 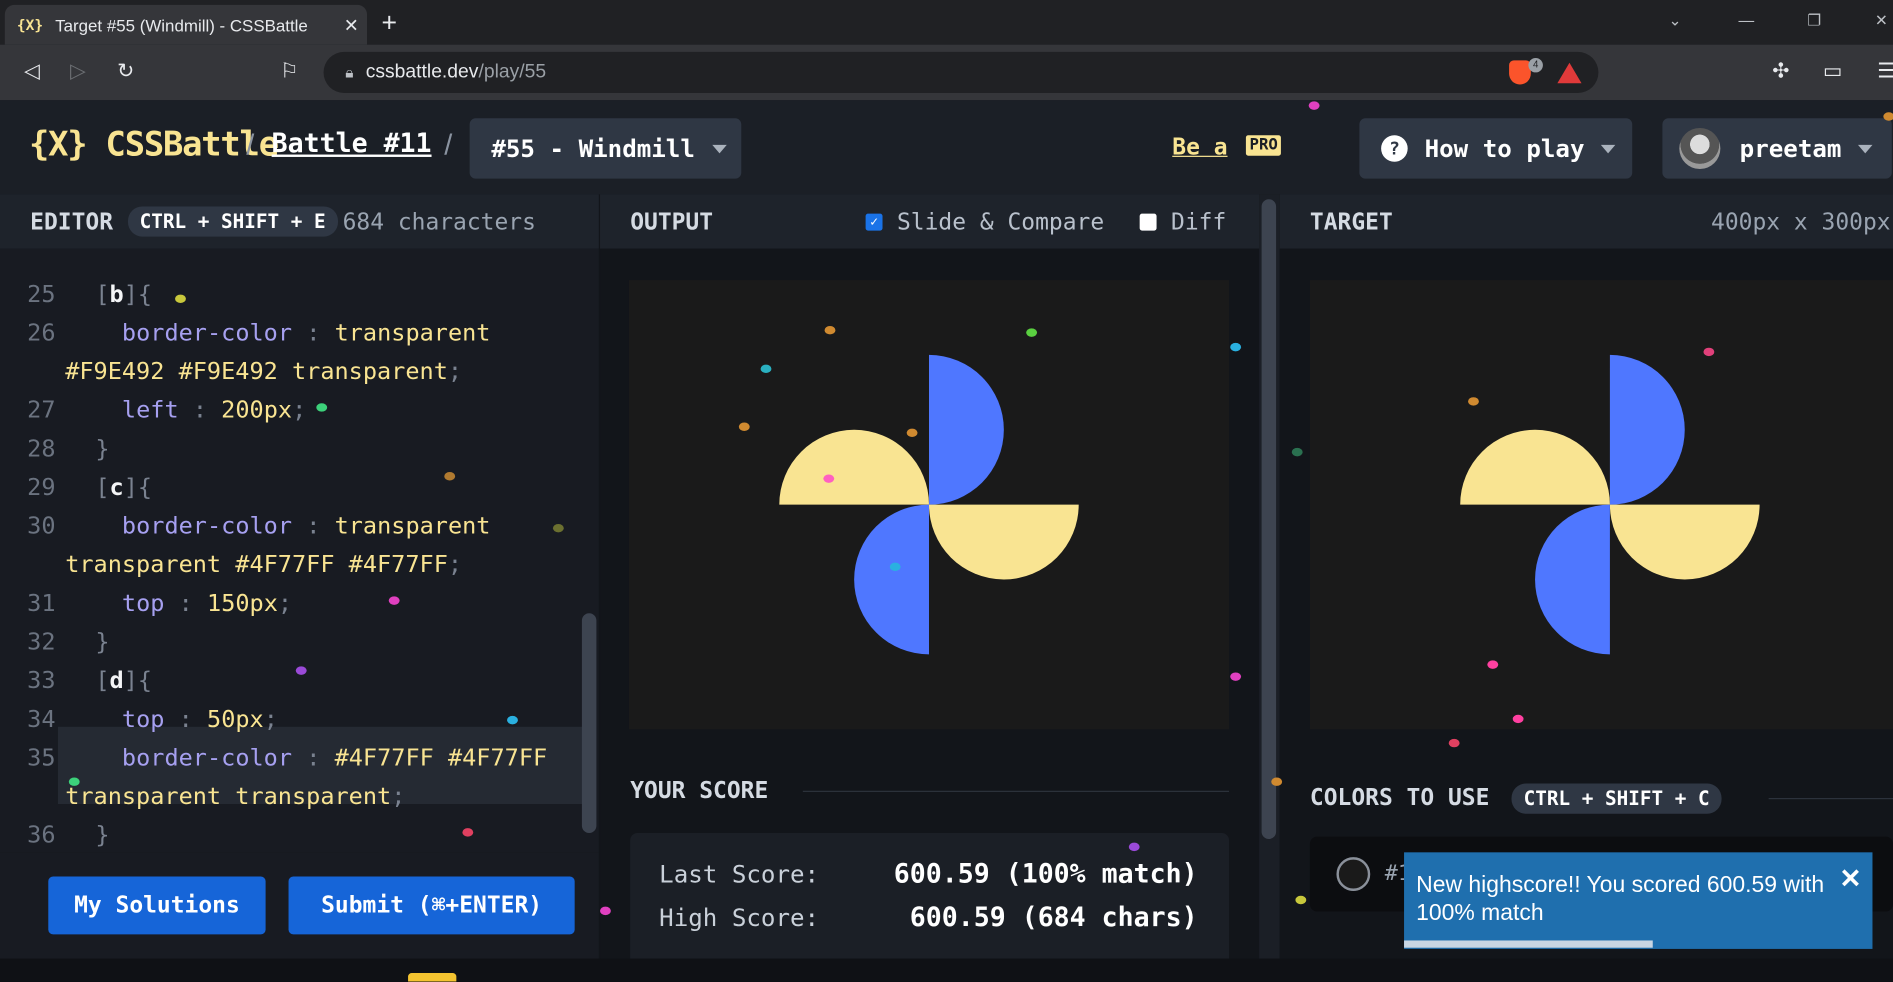 I want to click on close-window-icon: ✕, so click(x=1881, y=20).